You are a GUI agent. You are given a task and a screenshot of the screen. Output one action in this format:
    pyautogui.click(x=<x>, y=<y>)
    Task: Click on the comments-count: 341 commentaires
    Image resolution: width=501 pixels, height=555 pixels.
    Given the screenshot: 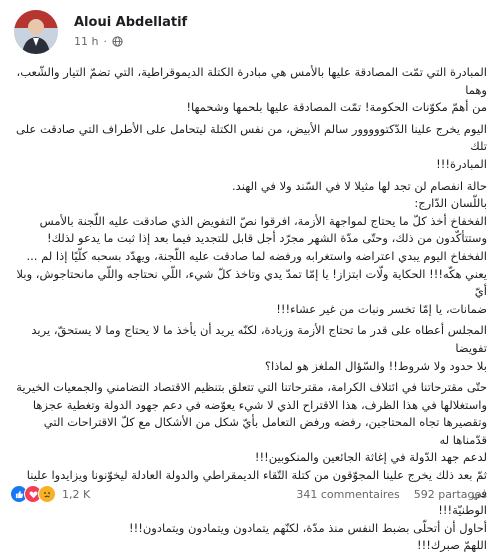 What is the action you would take?
    pyautogui.click(x=347, y=494)
    